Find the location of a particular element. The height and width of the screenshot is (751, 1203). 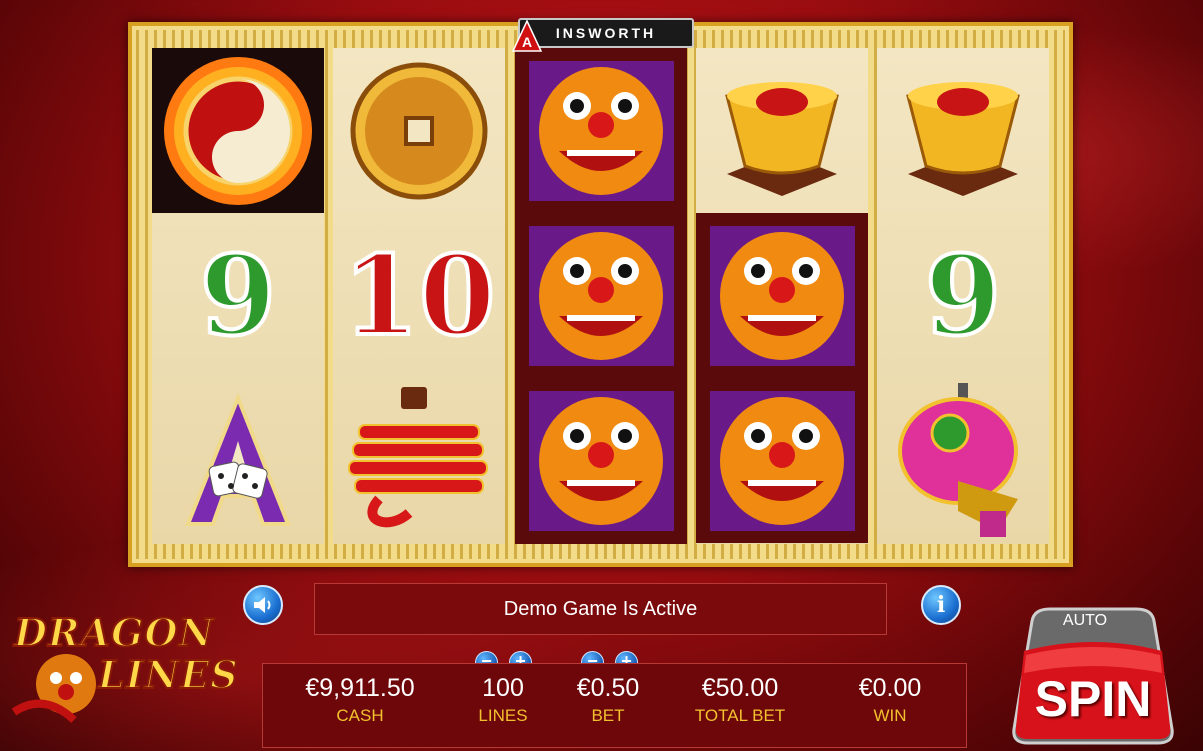

brand-name: INSWORTH is located at coordinates (606, 33).